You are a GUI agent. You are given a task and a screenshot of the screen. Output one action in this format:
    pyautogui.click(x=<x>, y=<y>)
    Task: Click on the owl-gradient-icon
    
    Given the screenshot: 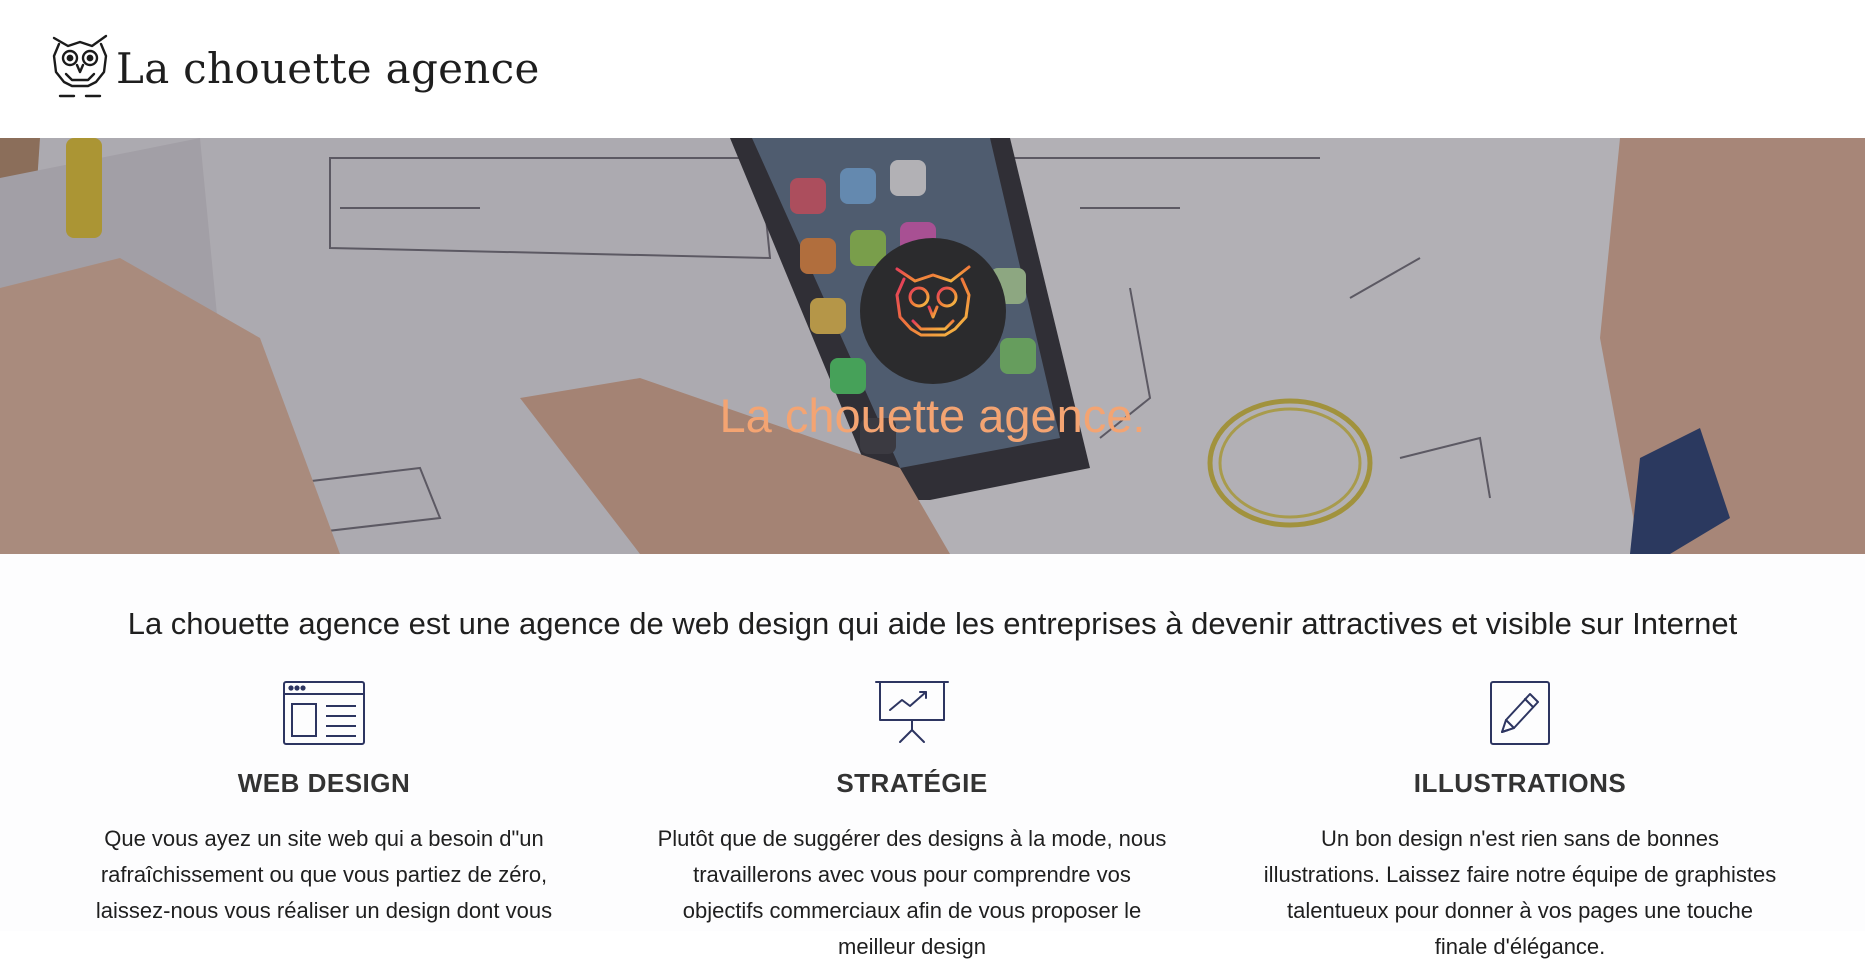 What is the action you would take?
    pyautogui.click(x=933, y=309)
    